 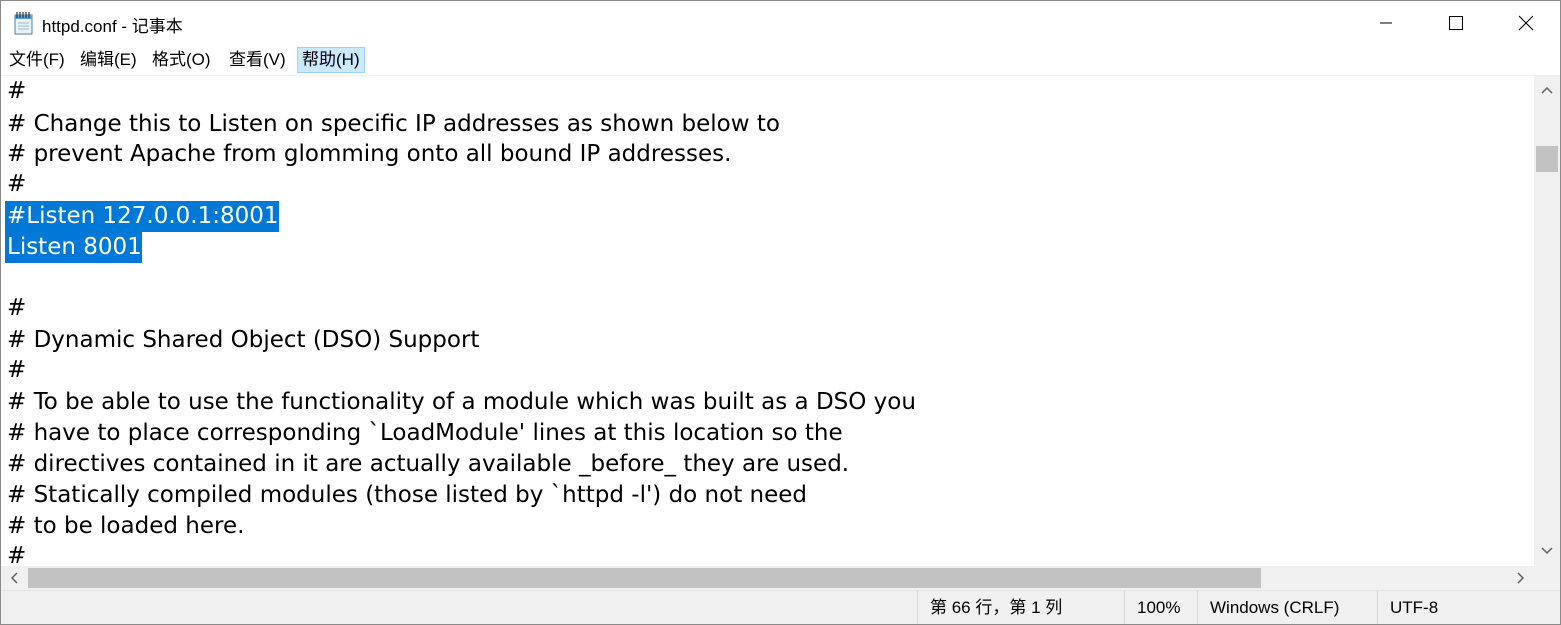 I want to click on status-bar: 第 66 行，第 1 列 100% Windows (CRLF) UTF-8, so click(x=780, y=607).